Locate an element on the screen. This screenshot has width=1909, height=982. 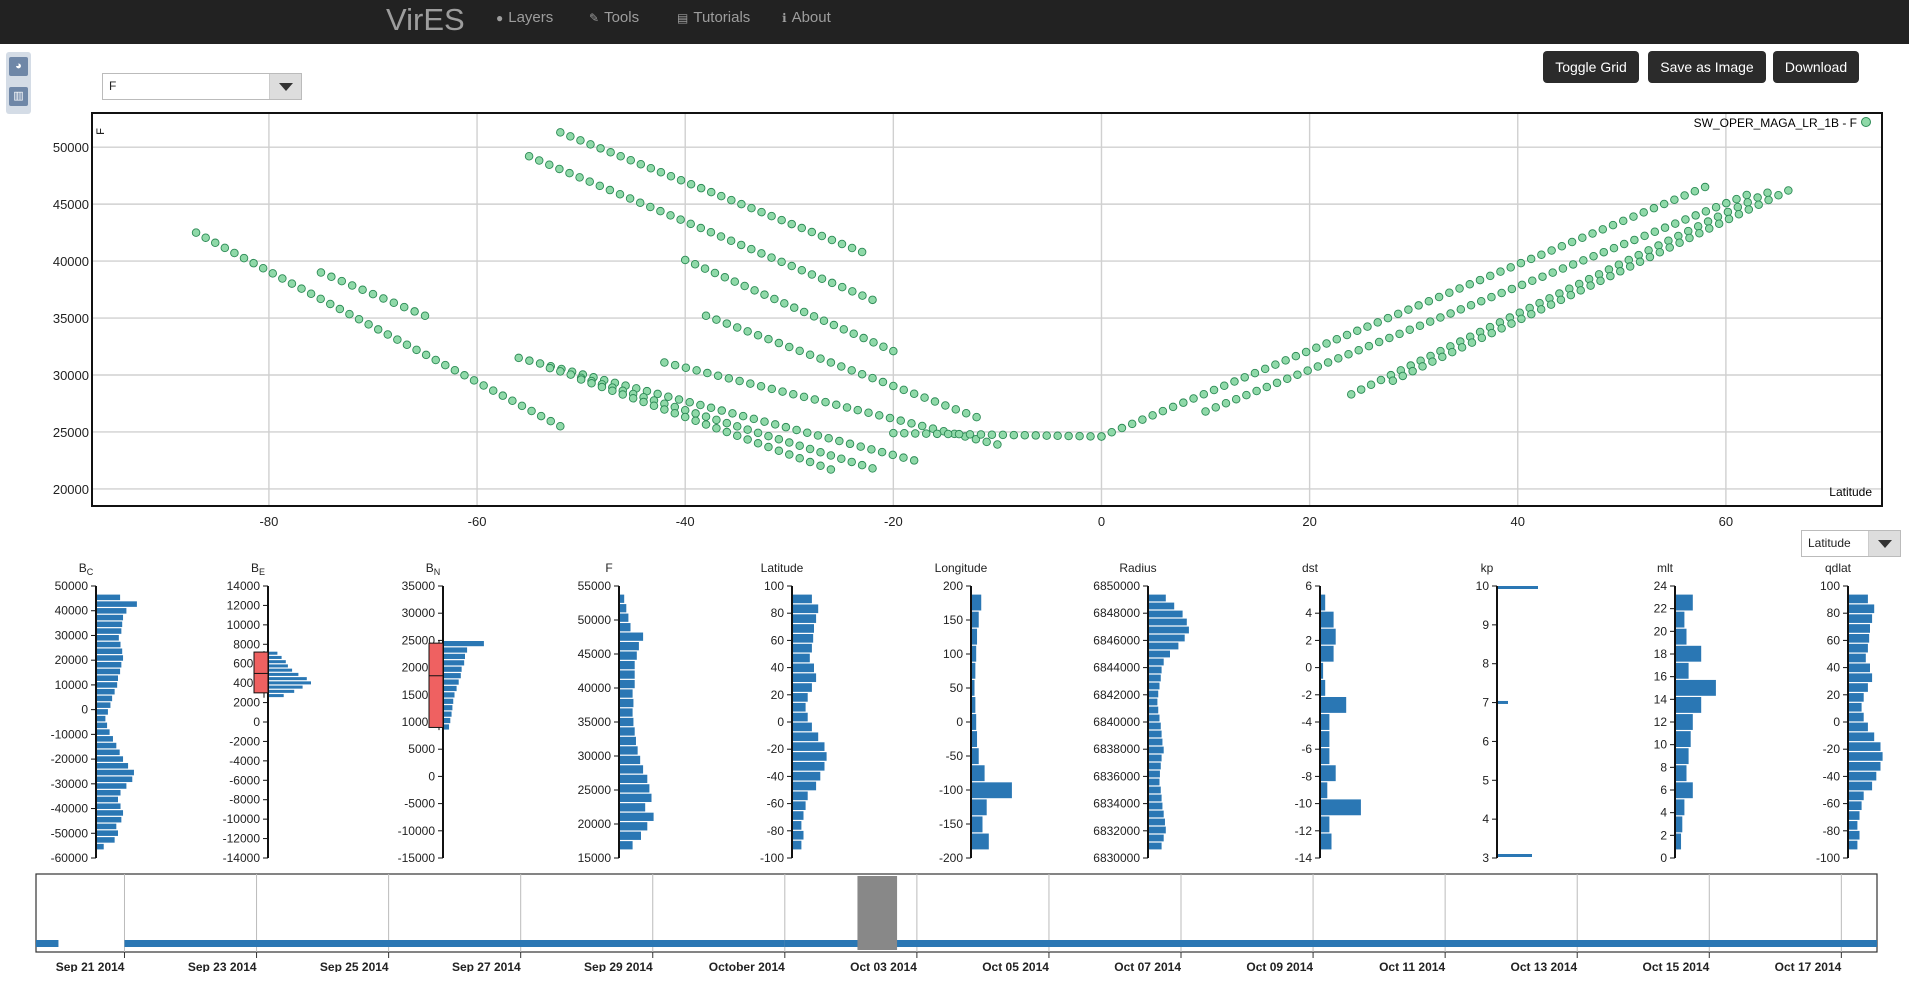
histogram-tick-label: 30000 is located at coordinates (419, 613).